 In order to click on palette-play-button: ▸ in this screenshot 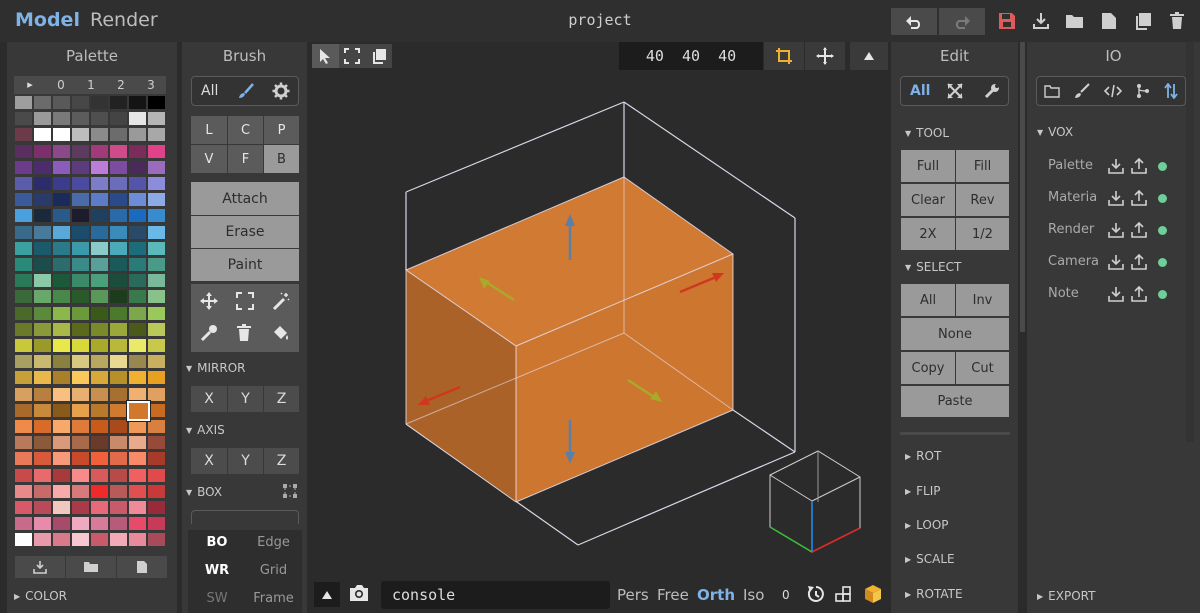, I will do `click(30, 85)`.